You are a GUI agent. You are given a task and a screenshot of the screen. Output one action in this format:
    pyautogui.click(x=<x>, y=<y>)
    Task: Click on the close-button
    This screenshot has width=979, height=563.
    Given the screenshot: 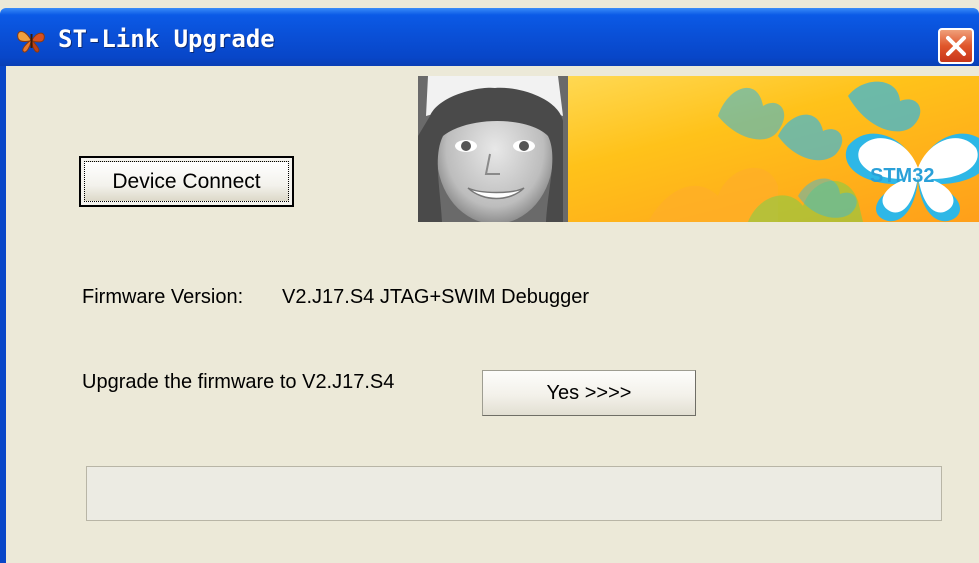 What is the action you would take?
    pyautogui.click(x=956, y=46)
    